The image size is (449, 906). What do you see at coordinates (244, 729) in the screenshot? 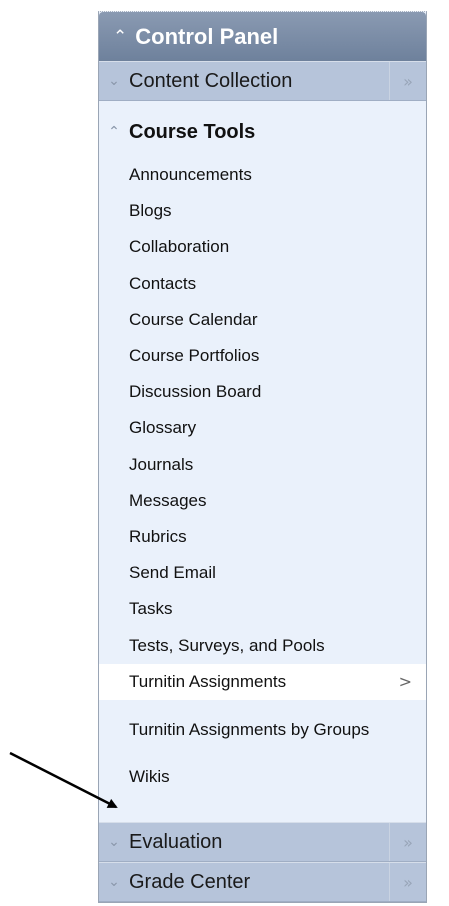
I see `tool-turnitin-assignments-by-groups: Turnitin Assignments by Groups` at bounding box center [244, 729].